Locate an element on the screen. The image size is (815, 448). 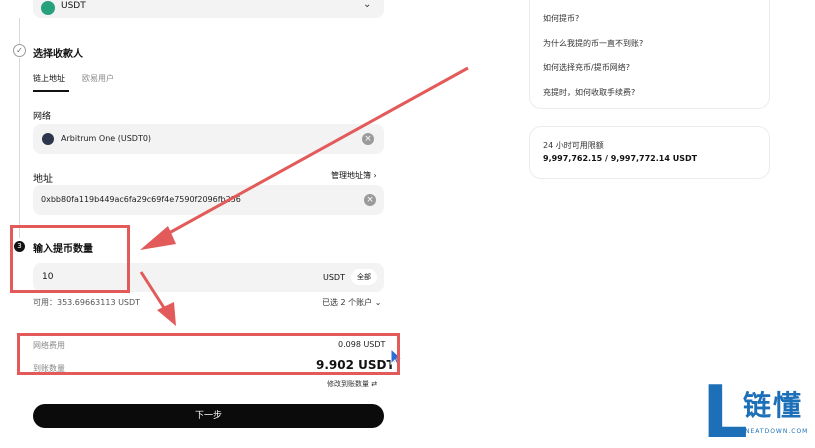
limit-card is located at coordinates (649, 152).